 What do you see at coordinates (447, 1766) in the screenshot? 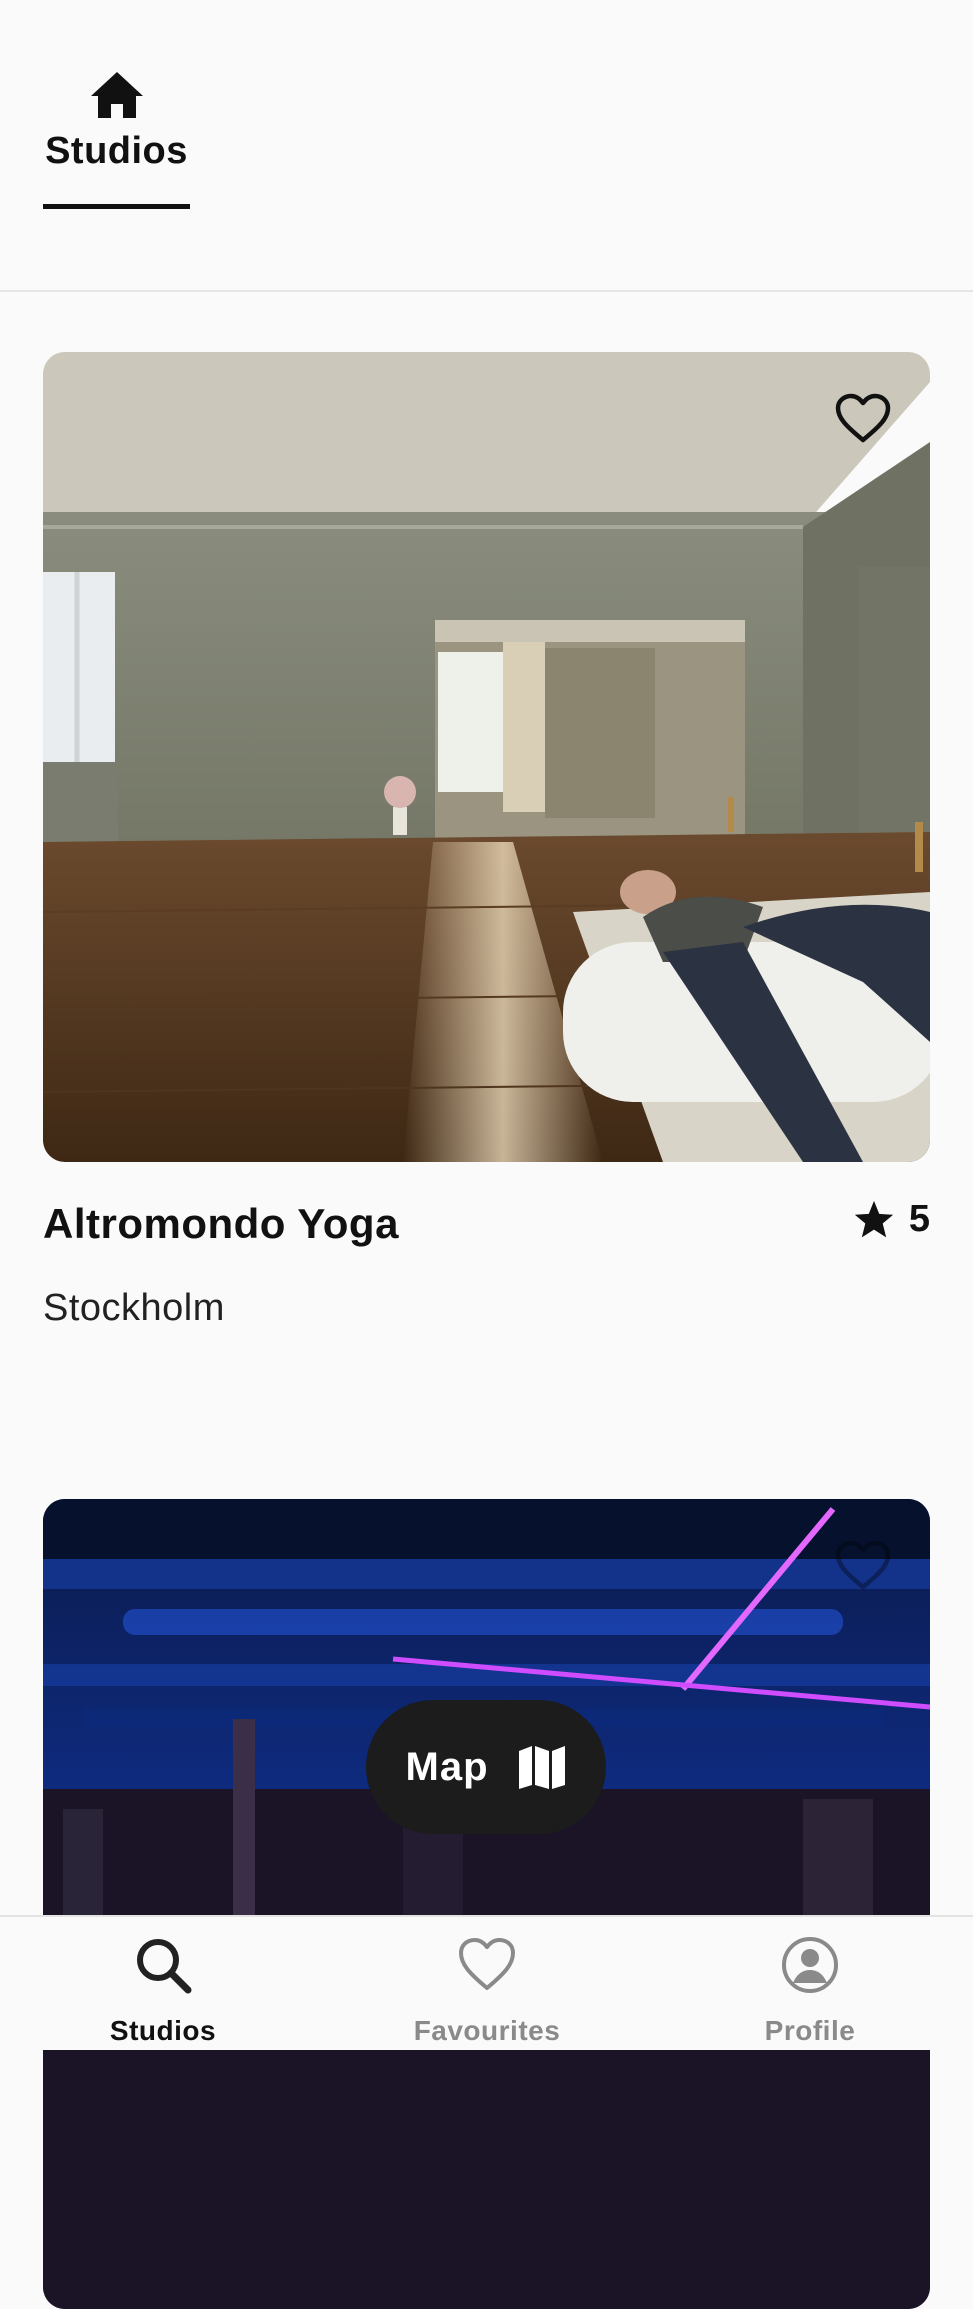
I see `map-button-label: Map` at bounding box center [447, 1766].